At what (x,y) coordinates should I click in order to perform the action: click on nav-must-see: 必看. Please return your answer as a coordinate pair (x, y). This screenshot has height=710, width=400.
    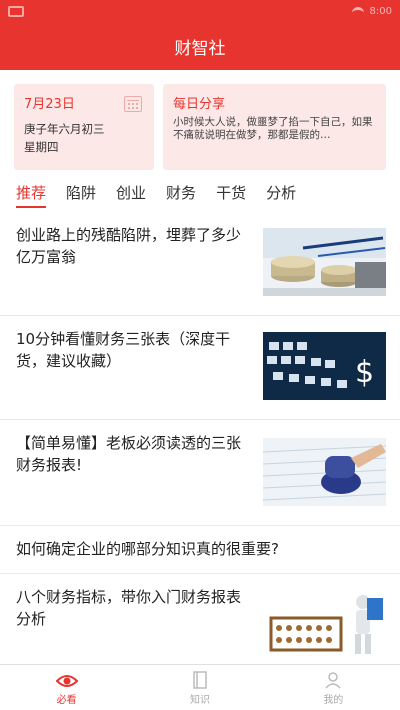
    Looking at the image, I should click on (66, 687).